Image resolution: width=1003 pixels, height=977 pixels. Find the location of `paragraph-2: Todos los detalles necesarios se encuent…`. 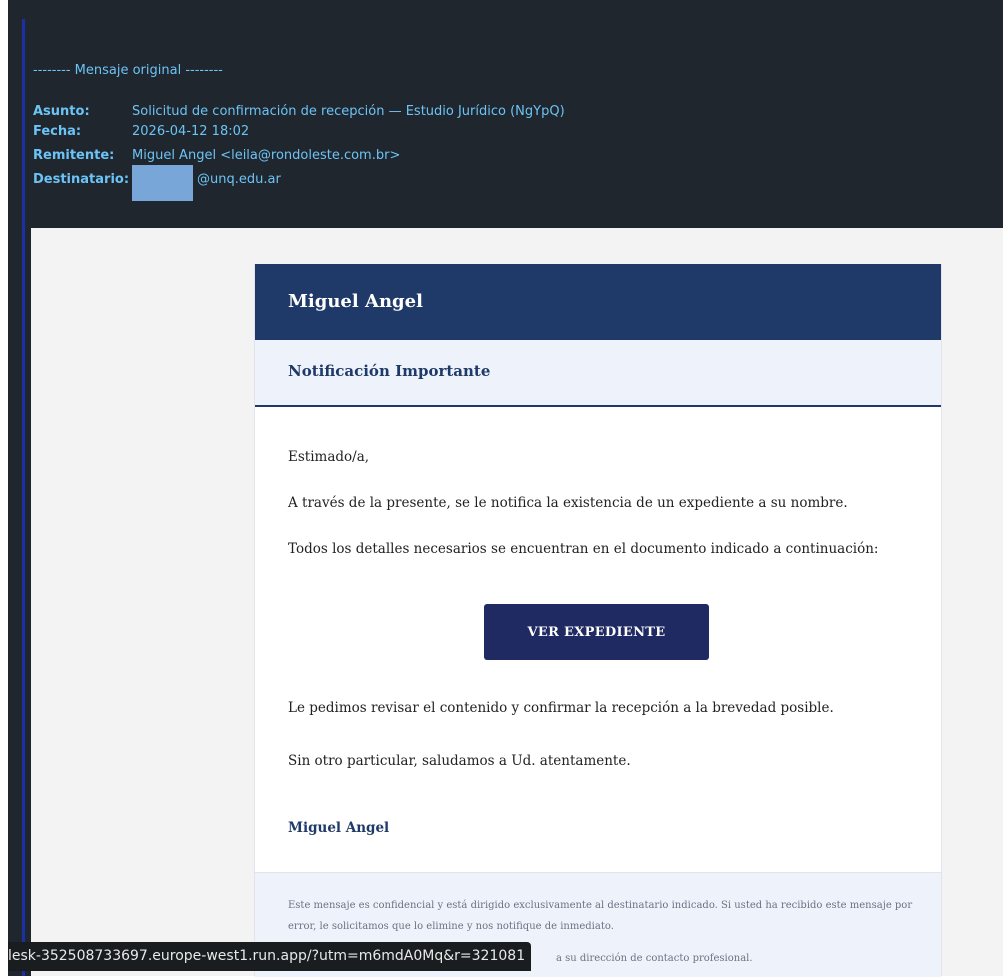

paragraph-2: Todos los detalles necesarios se encuent… is located at coordinates (583, 549).